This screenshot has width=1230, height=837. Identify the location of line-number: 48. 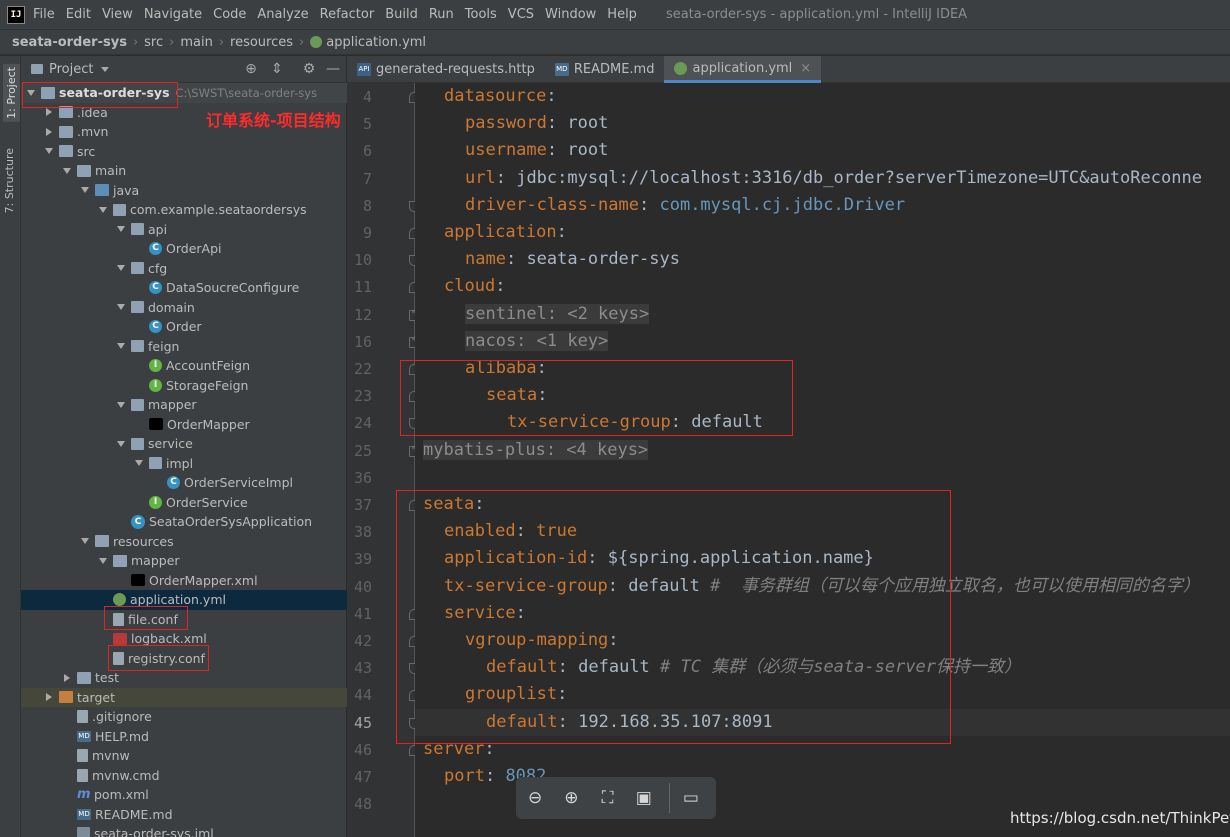
(362, 804).